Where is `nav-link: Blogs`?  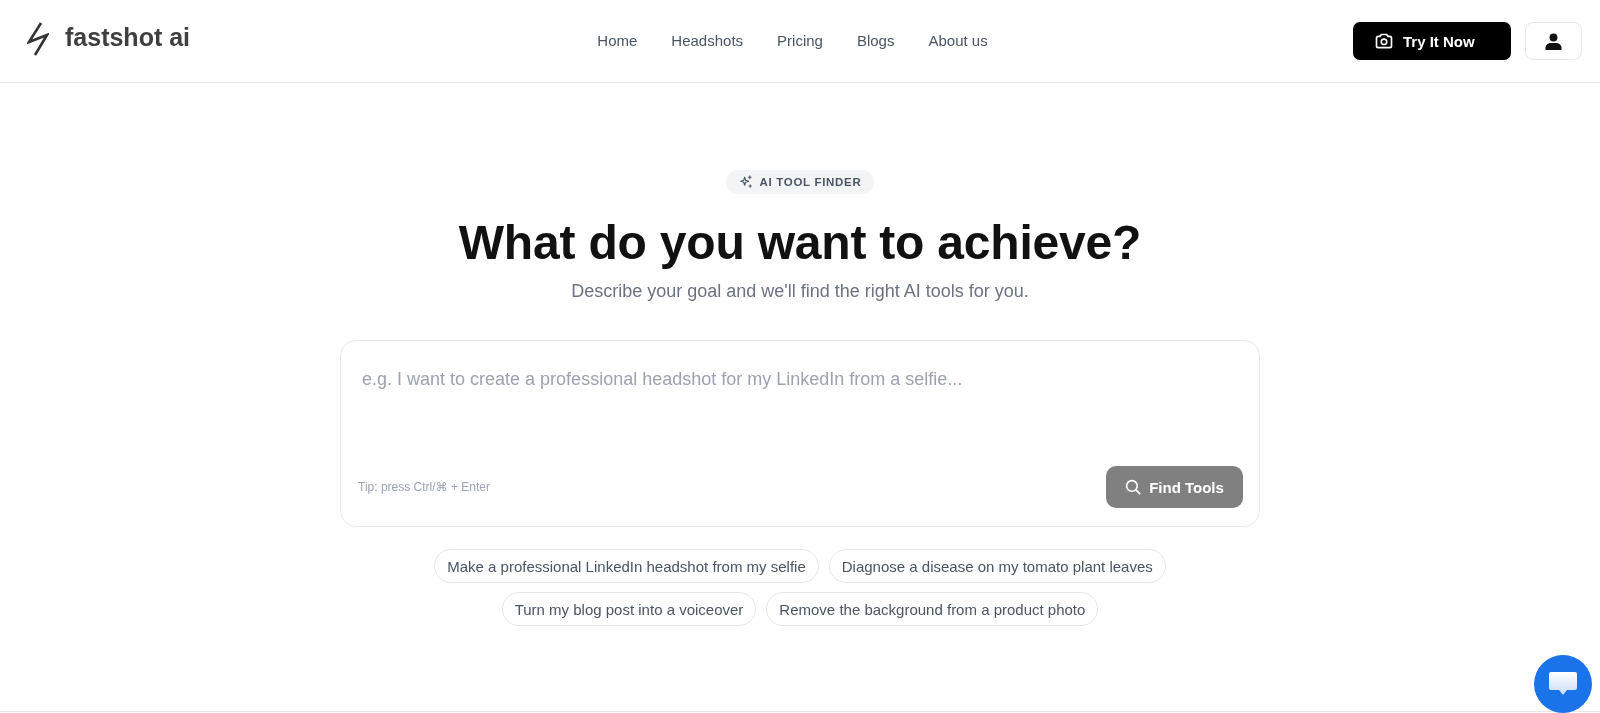
nav-link: Blogs is located at coordinates (875, 41).